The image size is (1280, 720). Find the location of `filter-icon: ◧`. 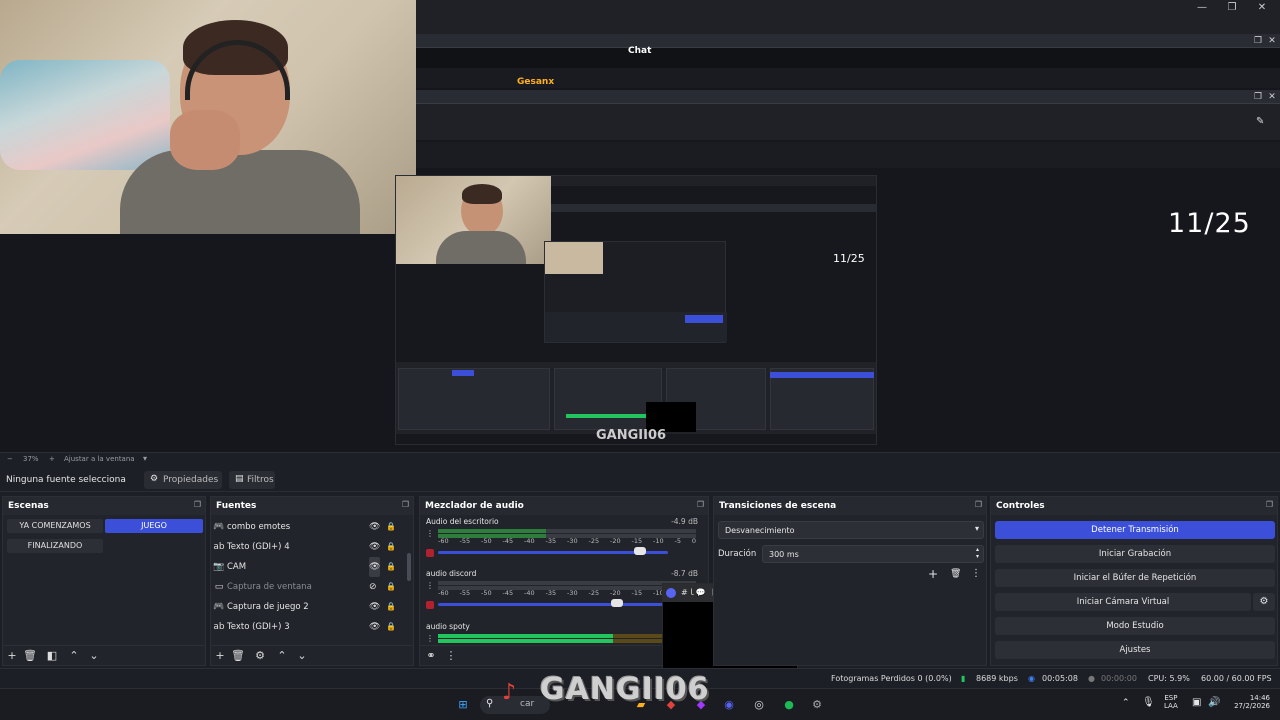

filter-icon: ◧ is located at coordinates (52, 655).